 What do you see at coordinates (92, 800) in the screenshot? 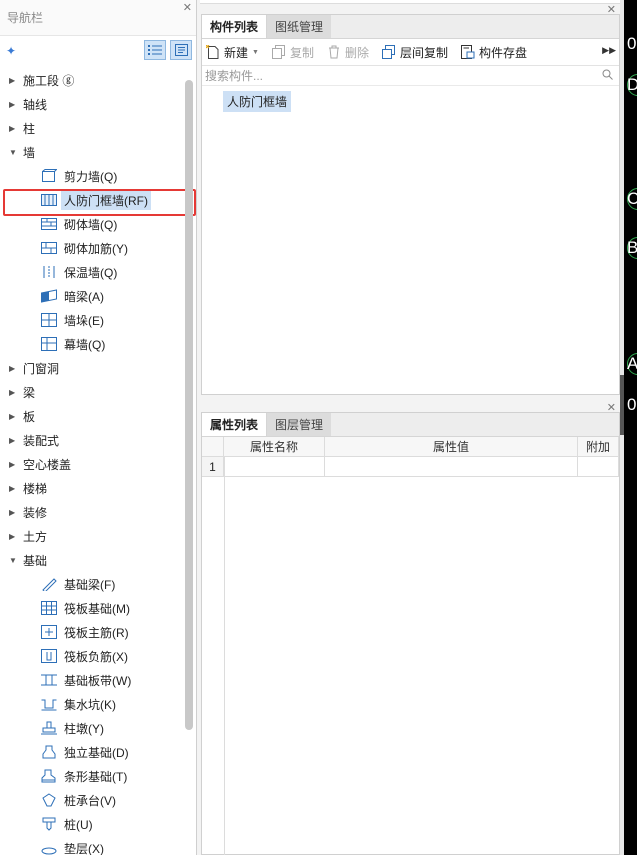
I see `tree-item-pile-cap: 桩承台(V)` at bounding box center [92, 800].